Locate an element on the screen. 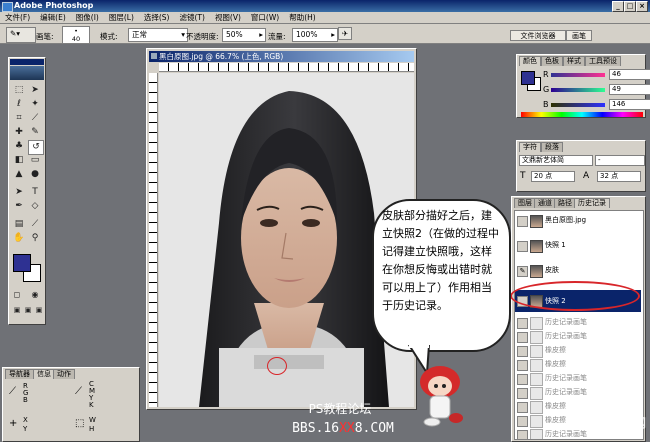 This screenshot has height=442, width=650. tab-character: 字符 is located at coordinates (530, 147).